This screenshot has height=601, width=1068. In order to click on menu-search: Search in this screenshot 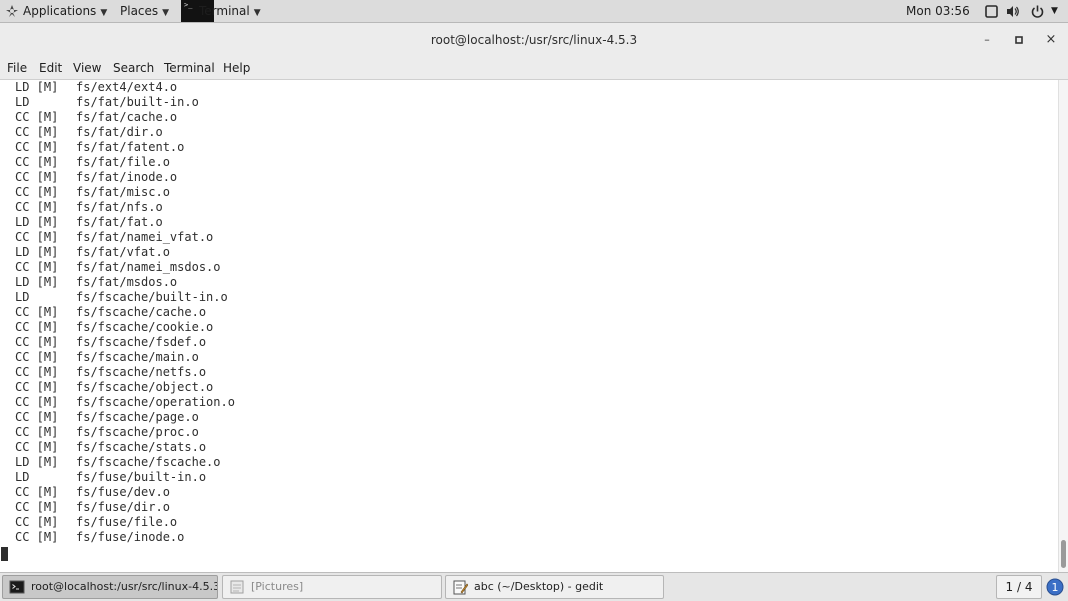, I will do `click(133, 68)`.